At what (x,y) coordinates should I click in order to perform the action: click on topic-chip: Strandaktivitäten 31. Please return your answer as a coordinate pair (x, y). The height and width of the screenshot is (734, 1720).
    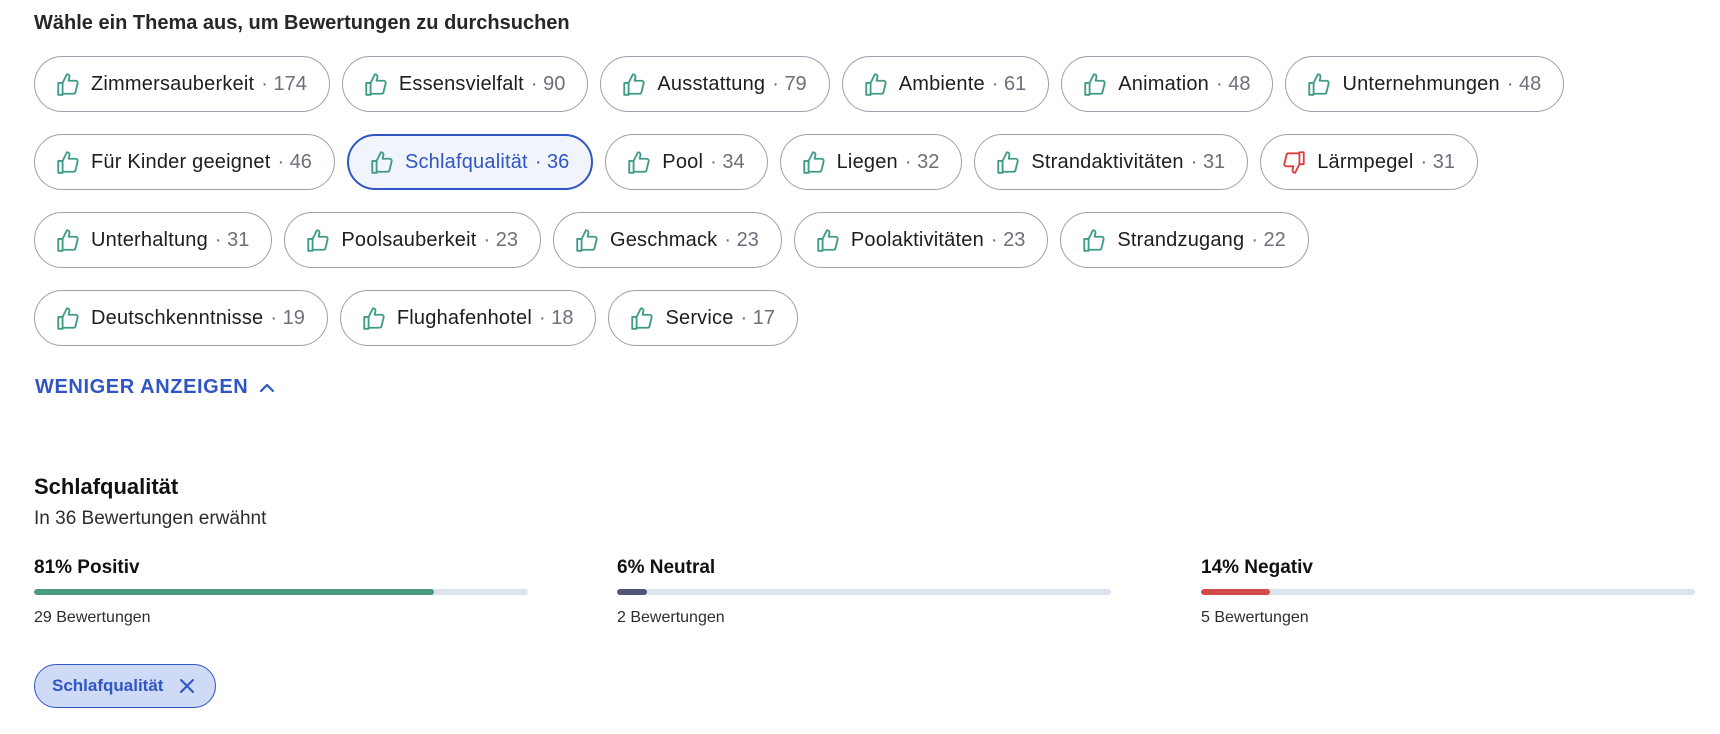
    Looking at the image, I should click on (1111, 162).